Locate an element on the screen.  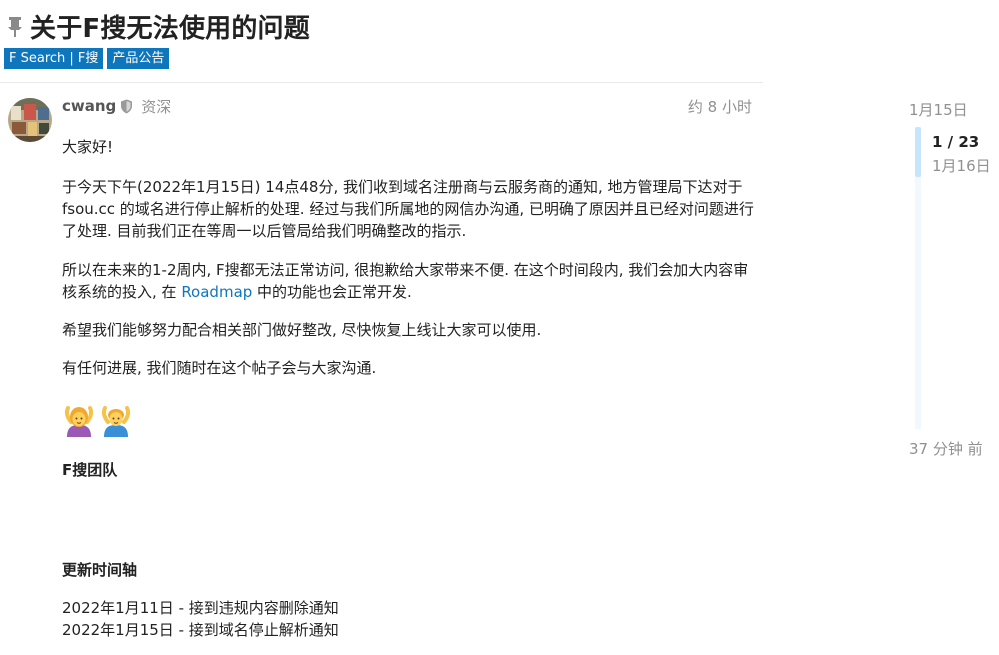
post-paragraph-3: 希望我们能够努力配合相关部门做好整改, 尽快恢复上线让大家可以使用. is located at coordinates (302, 330).